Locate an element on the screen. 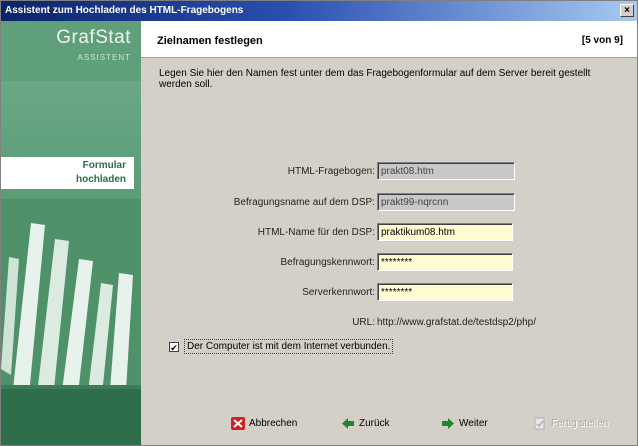 The width and height of the screenshot is (638, 446). cancel-icon is located at coordinates (238, 423).